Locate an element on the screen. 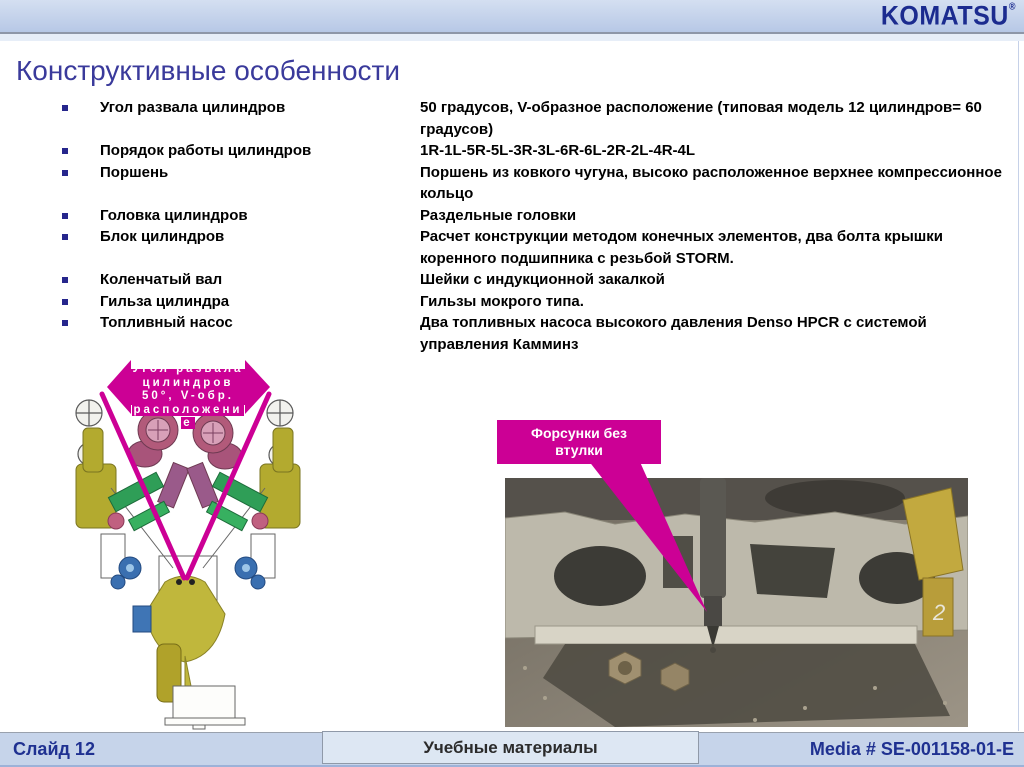 Image resolution: width=1024 pixels, height=767 pixels. bank-angle-label-line: 50°, V-обр. is located at coordinates (188, 396).